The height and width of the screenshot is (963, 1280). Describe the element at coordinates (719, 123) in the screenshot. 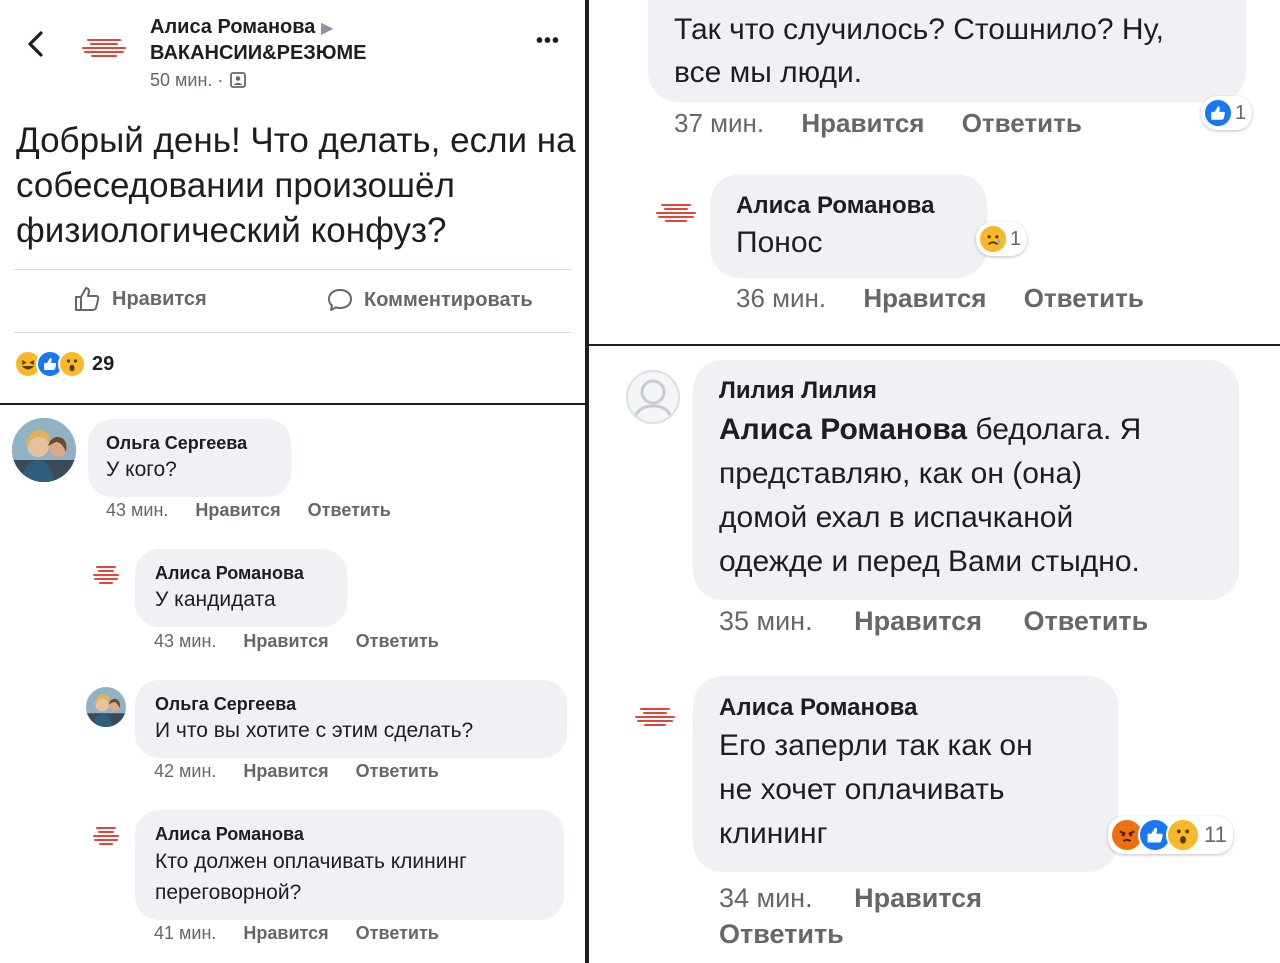

I see `comment-time: 37 мин.` at that location.